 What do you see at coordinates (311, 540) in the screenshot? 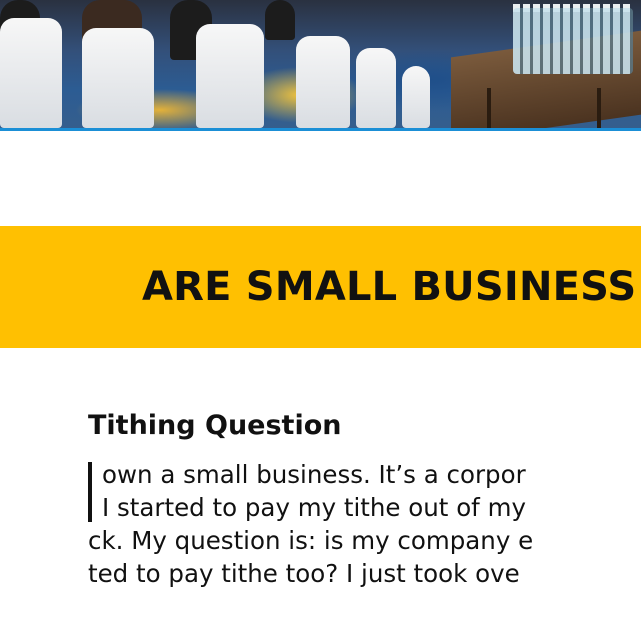
I see `article-line: ck. My question is: is my company e` at bounding box center [311, 540].